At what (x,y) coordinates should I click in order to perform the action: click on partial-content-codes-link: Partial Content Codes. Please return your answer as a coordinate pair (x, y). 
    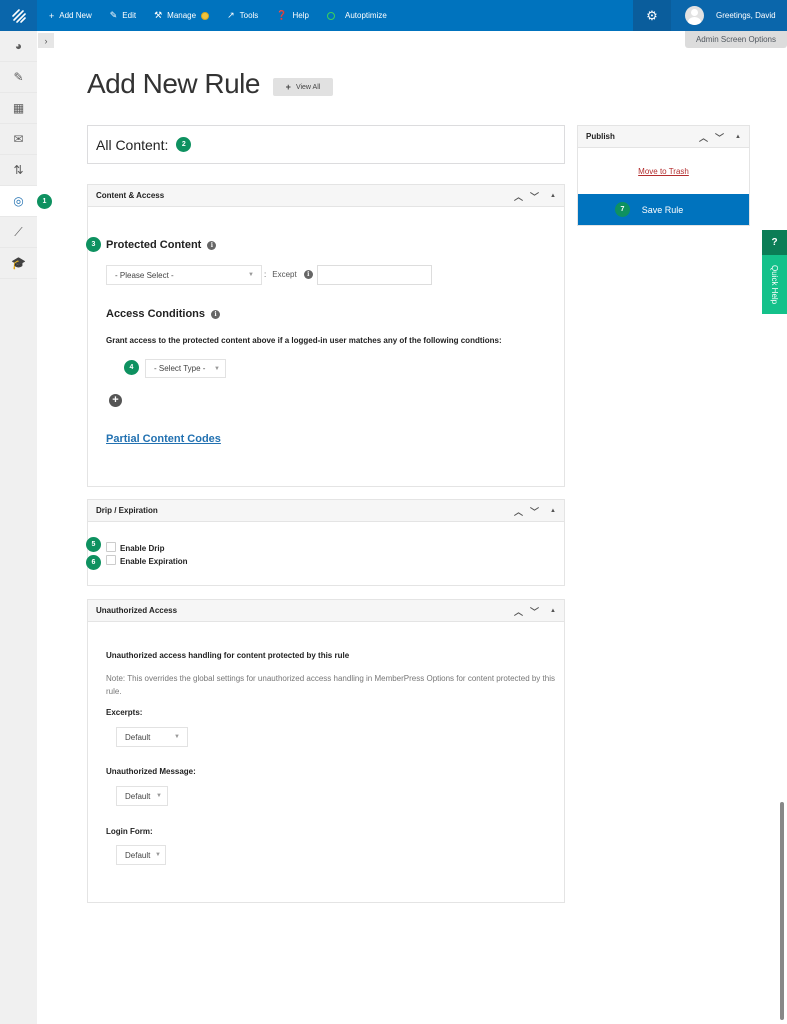
    Looking at the image, I should click on (163, 439).